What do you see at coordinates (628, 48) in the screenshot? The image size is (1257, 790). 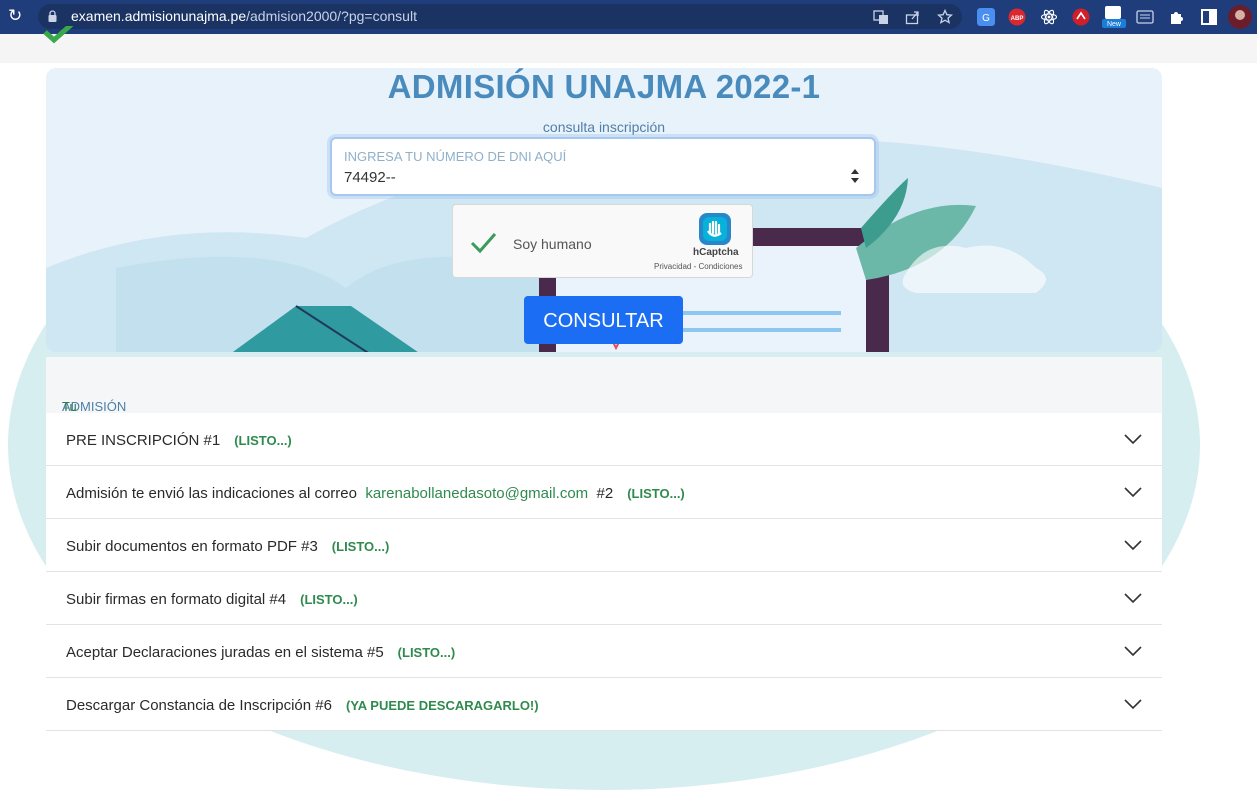 I see `site-header-strip` at bounding box center [628, 48].